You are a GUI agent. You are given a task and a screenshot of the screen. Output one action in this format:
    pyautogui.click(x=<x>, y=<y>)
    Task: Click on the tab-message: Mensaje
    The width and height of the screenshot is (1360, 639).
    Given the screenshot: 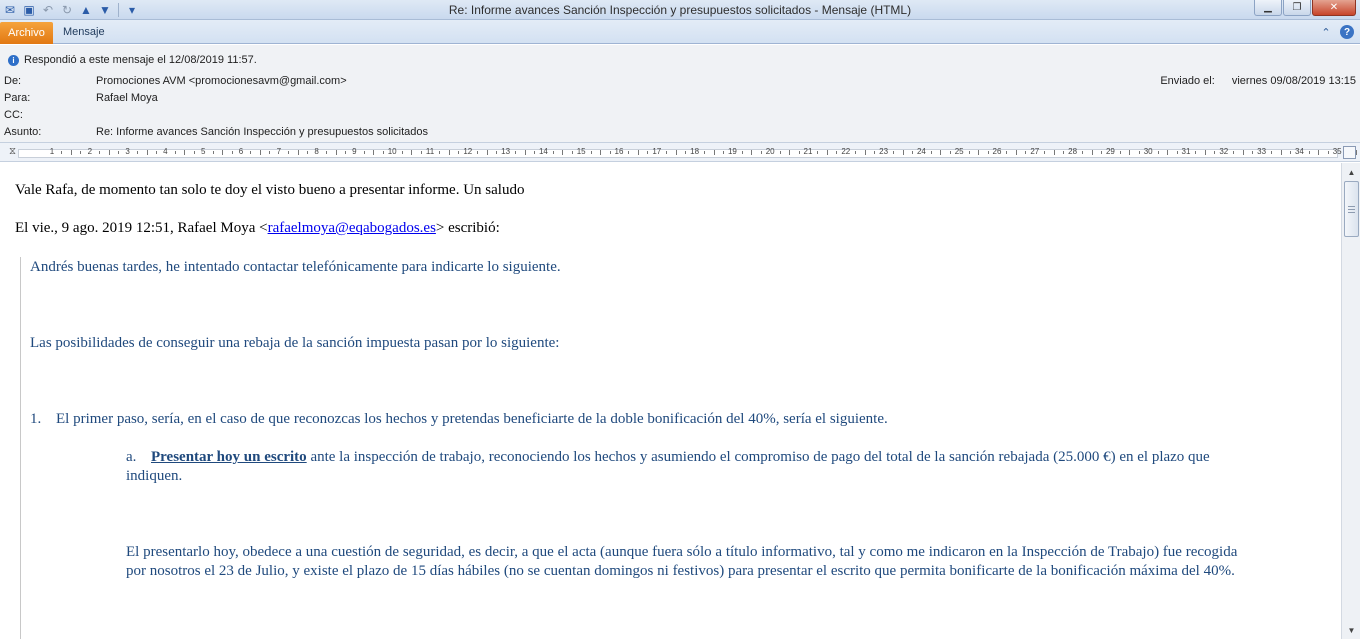 What is the action you would take?
    pyautogui.click(x=84, y=32)
    